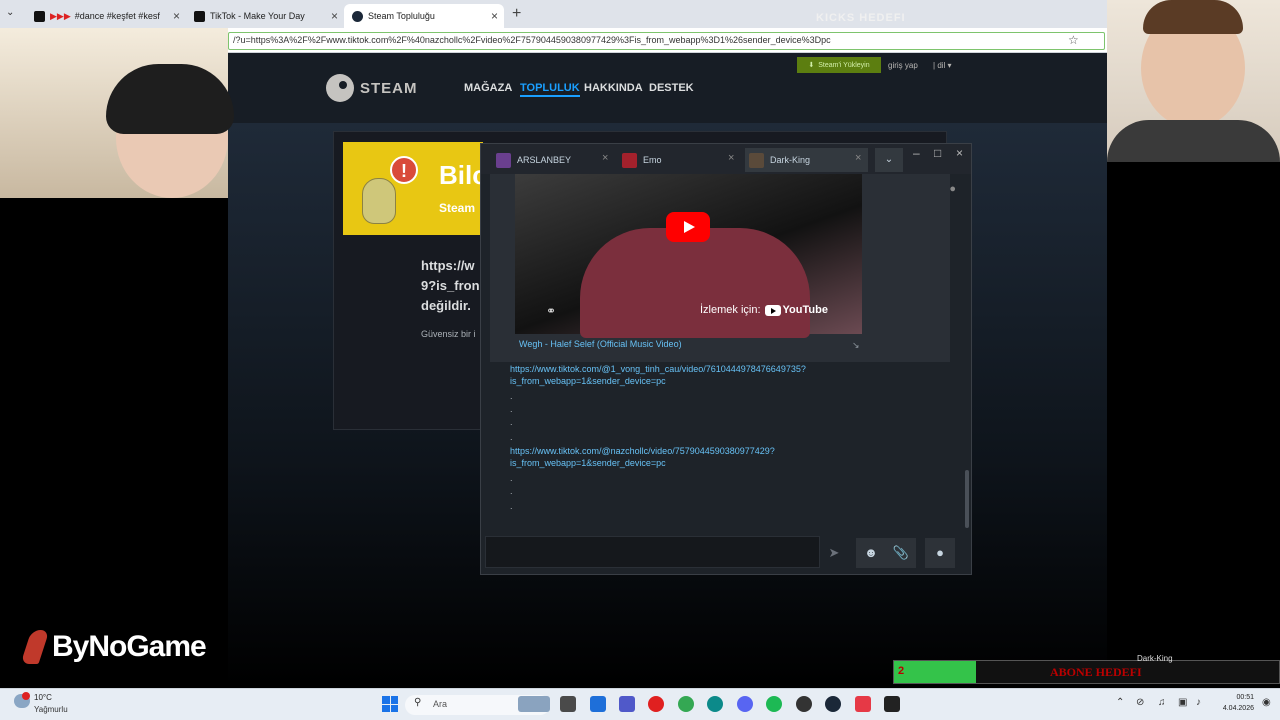 The width and height of the screenshot is (1280, 720). Describe the element at coordinates (43, 697) in the screenshot. I see `weather-temperature: 10°C` at that location.